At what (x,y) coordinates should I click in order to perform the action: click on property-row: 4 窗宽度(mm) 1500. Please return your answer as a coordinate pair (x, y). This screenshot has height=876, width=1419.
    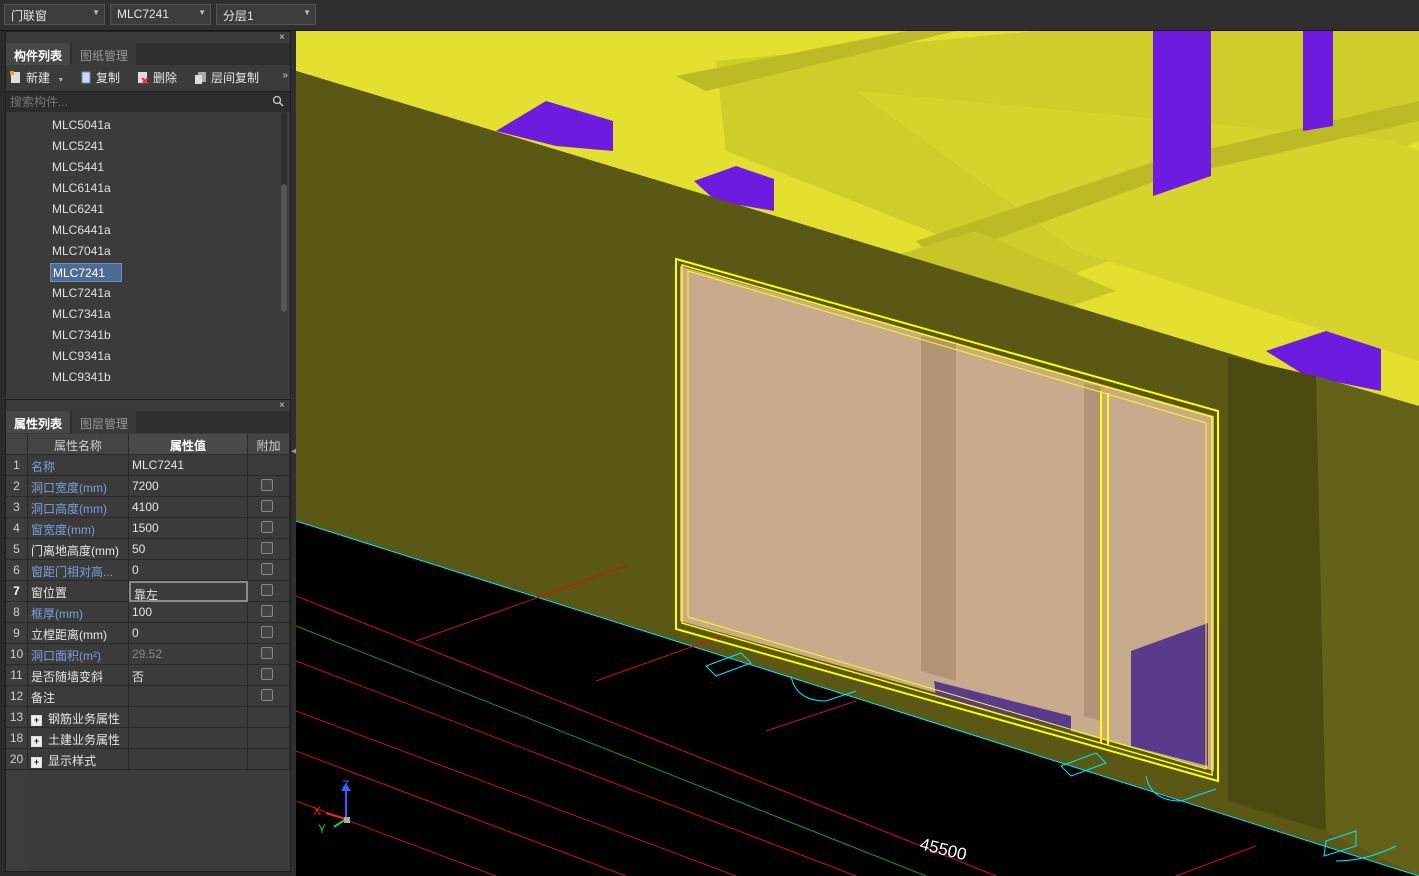
    Looking at the image, I should click on (148, 528).